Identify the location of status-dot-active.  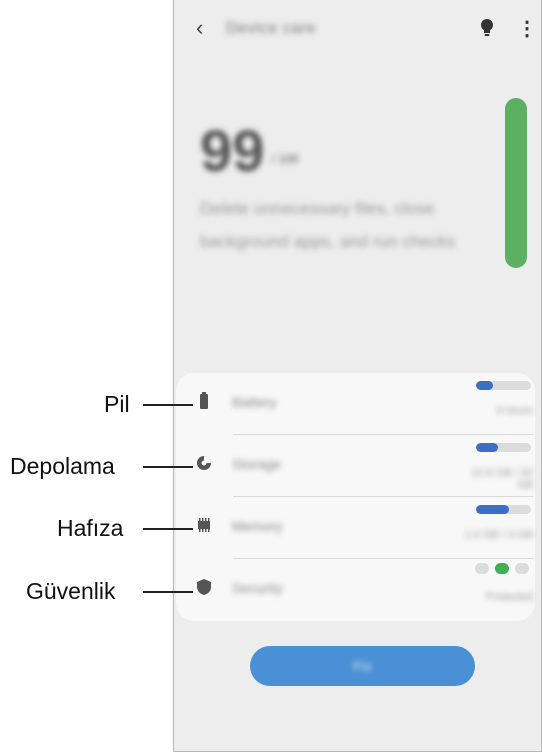
(502, 568).